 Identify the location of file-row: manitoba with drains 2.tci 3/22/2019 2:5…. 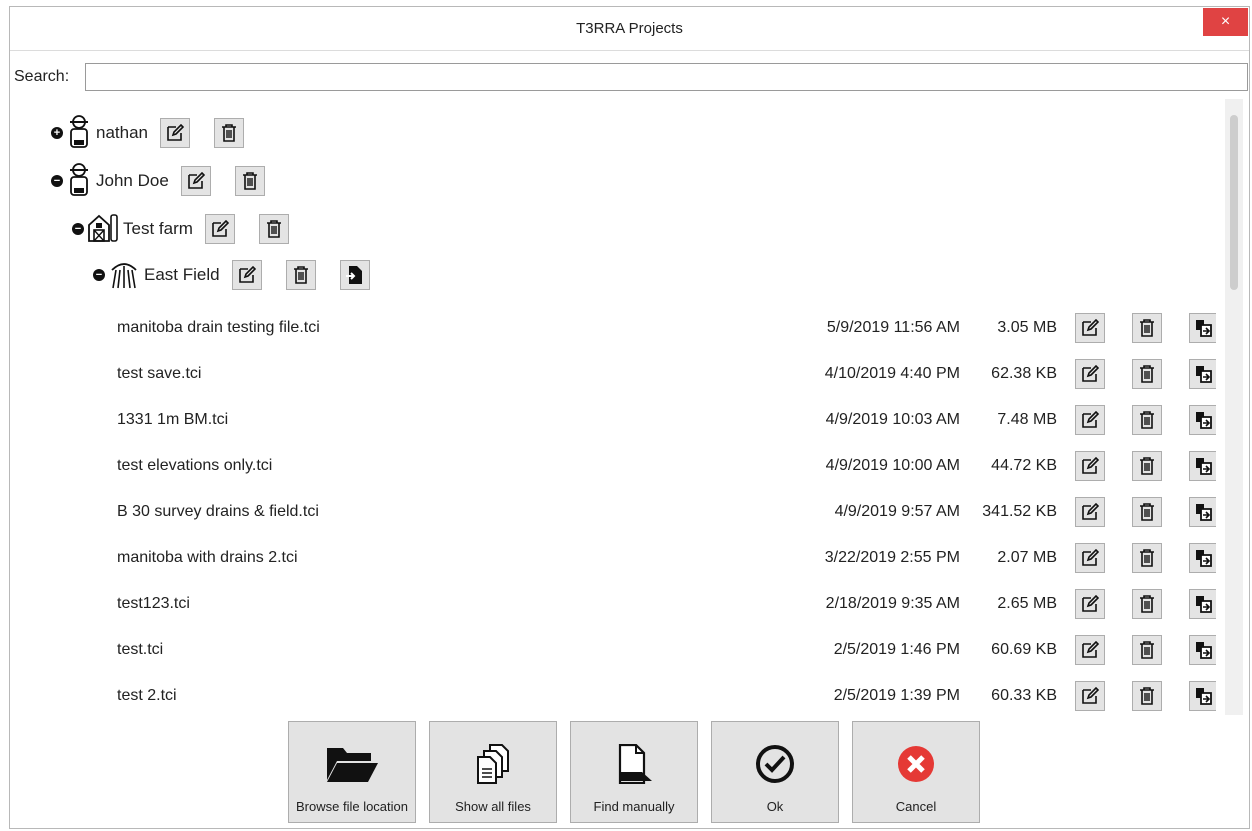
(666, 558).